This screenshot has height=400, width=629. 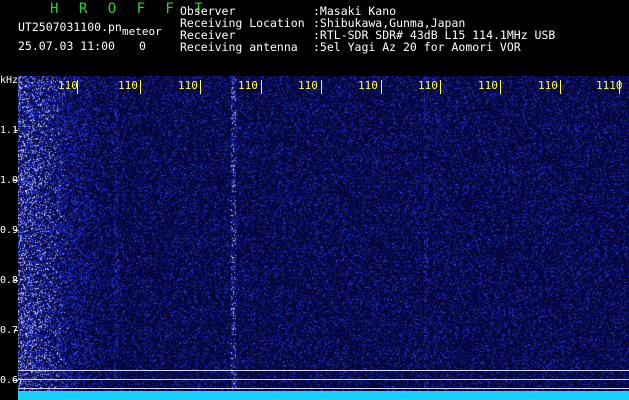 What do you see at coordinates (323, 395) in the screenshot?
I see `noise-floor-band` at bounding box center [323, 395].